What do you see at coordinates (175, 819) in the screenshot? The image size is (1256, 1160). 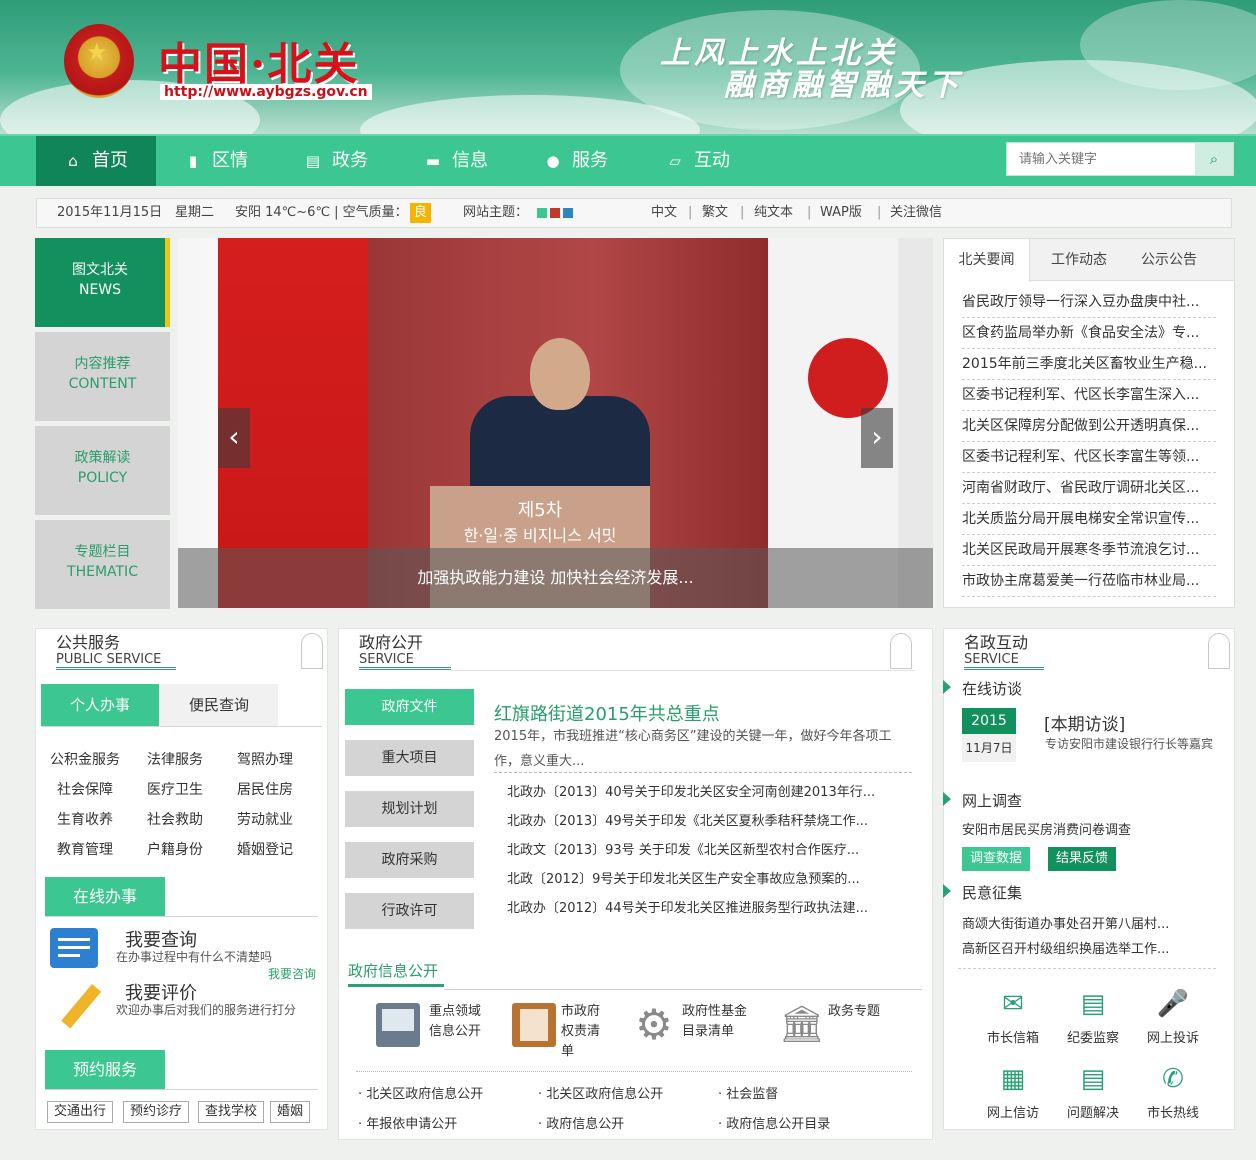 I see `service-link: 社会救助` at bounding box center [175, 819].